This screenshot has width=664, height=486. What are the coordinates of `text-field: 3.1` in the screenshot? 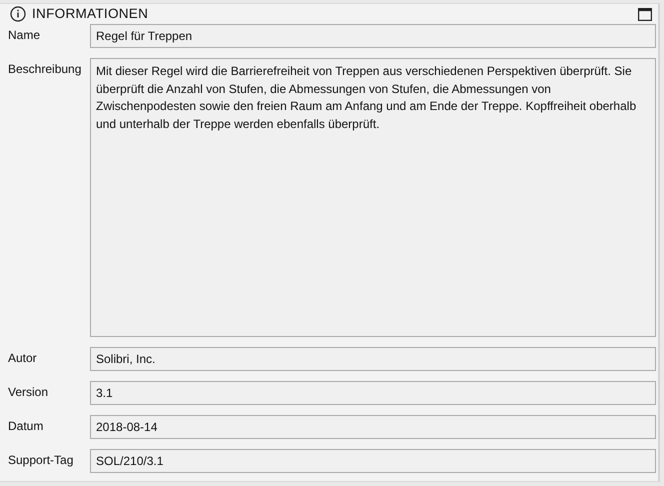 It's located at (373, 393).